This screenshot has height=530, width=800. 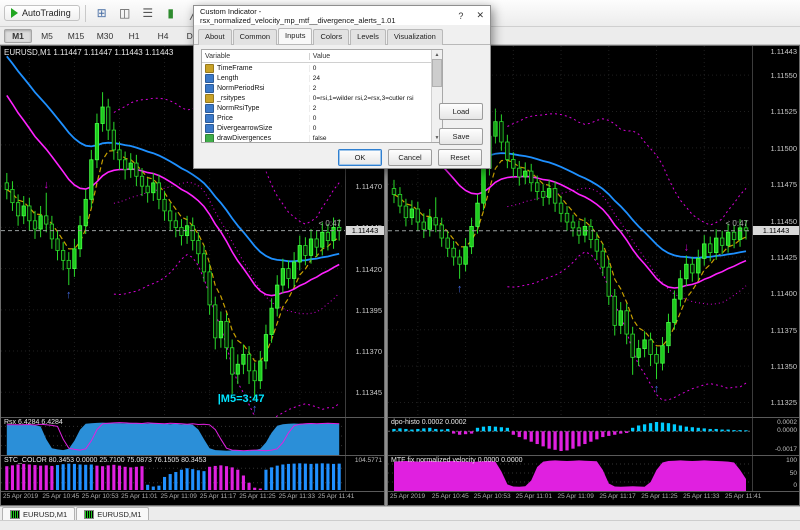 I want to click on column-header-value: Value, so click(x=376, y=56).